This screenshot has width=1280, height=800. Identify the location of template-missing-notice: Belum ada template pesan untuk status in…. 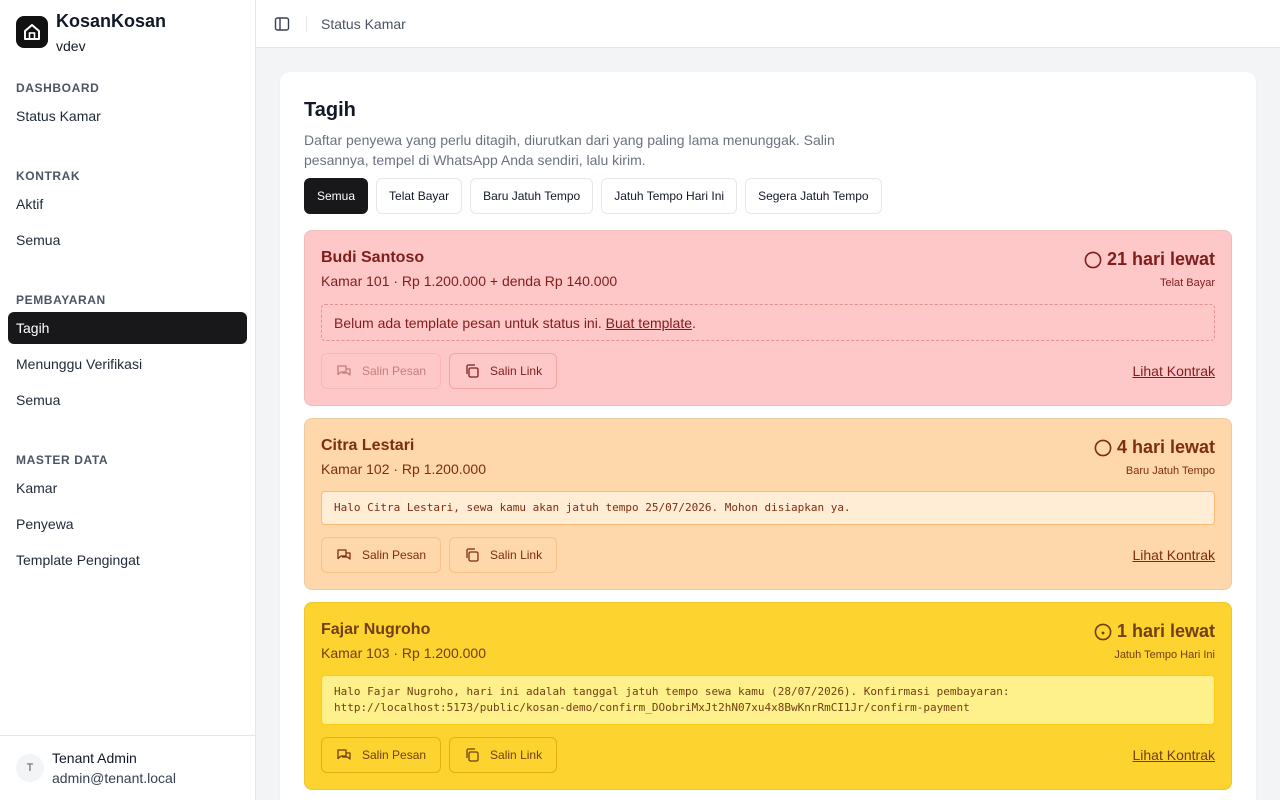
(768, 322).